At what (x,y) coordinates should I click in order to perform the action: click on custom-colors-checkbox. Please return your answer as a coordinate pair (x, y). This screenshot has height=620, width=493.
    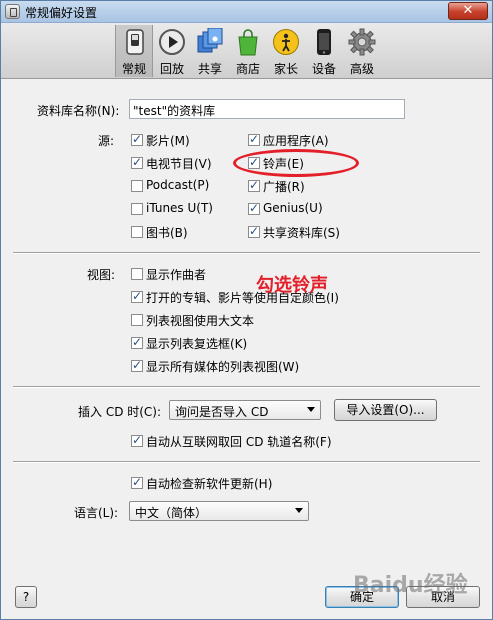
    Looking at the image, I should click on (137, 296).